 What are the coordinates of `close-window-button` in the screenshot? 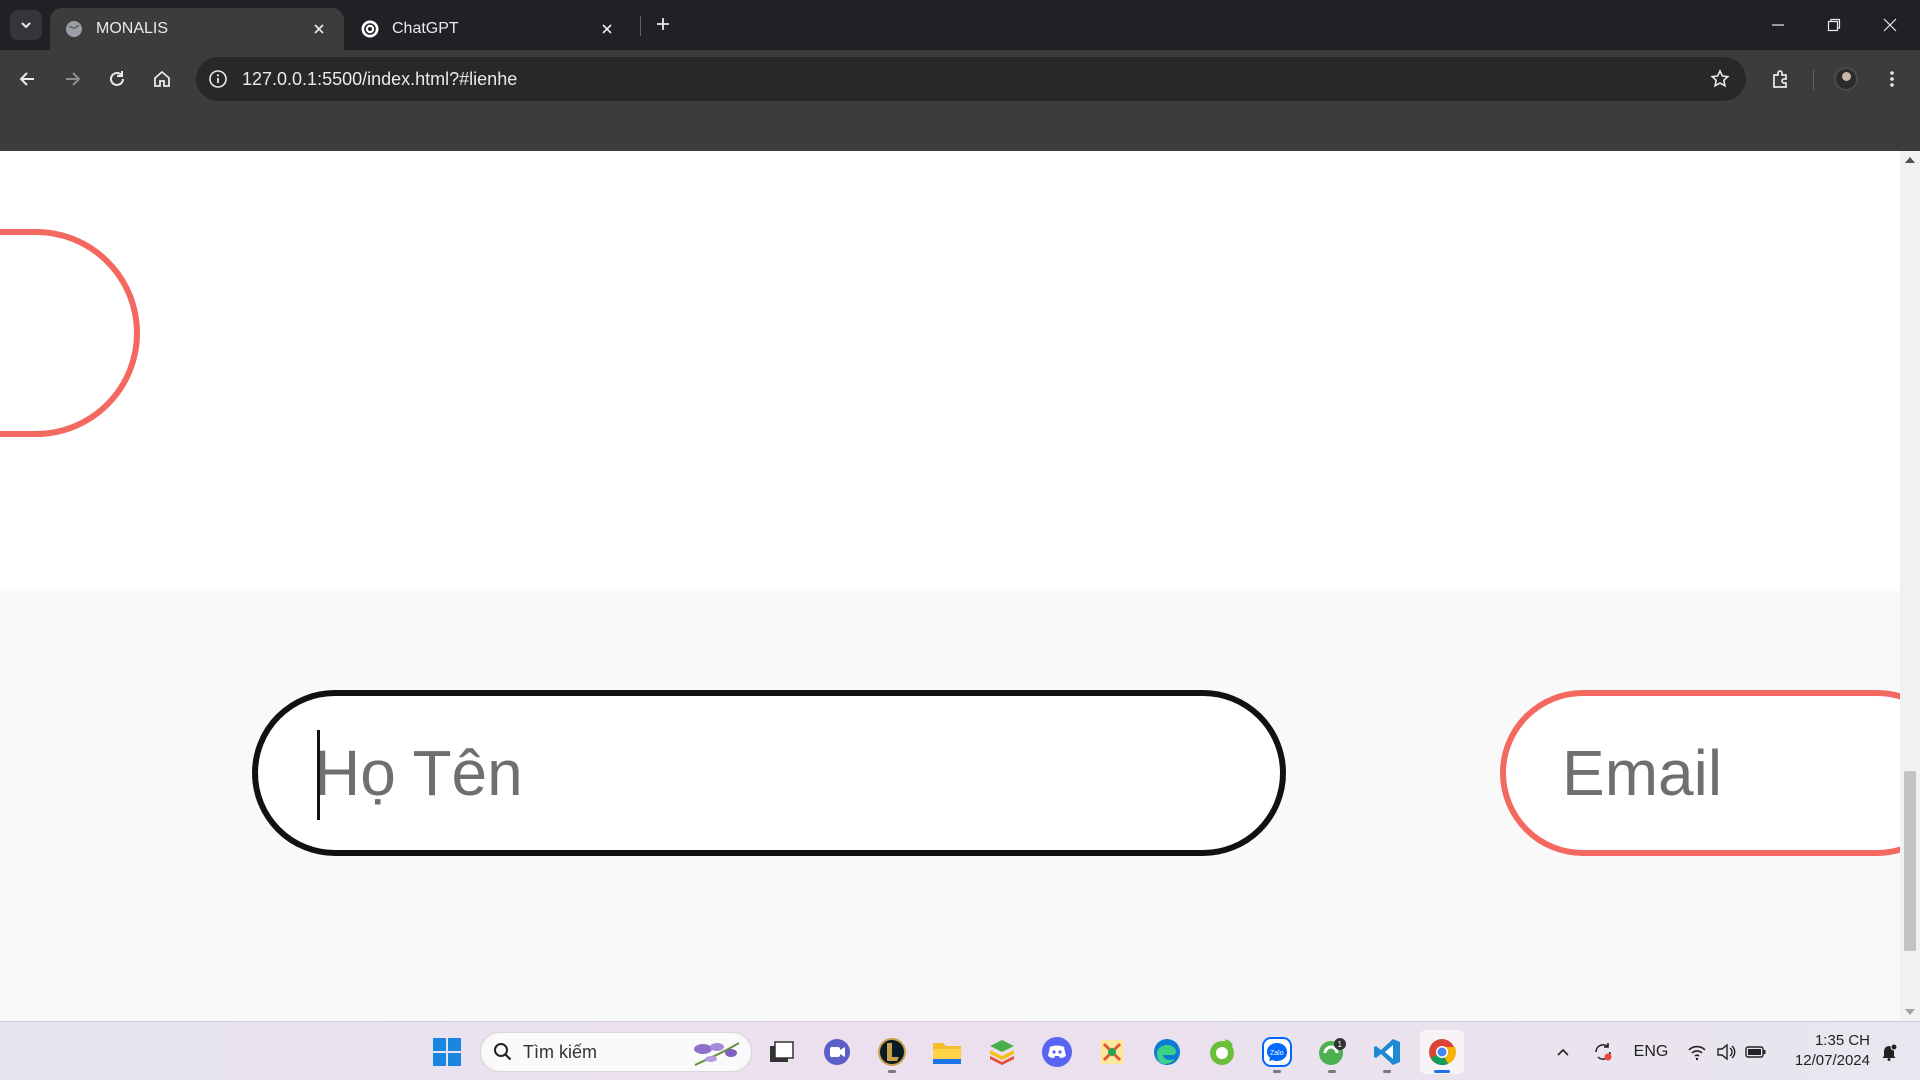 It's located at (1890, 25).